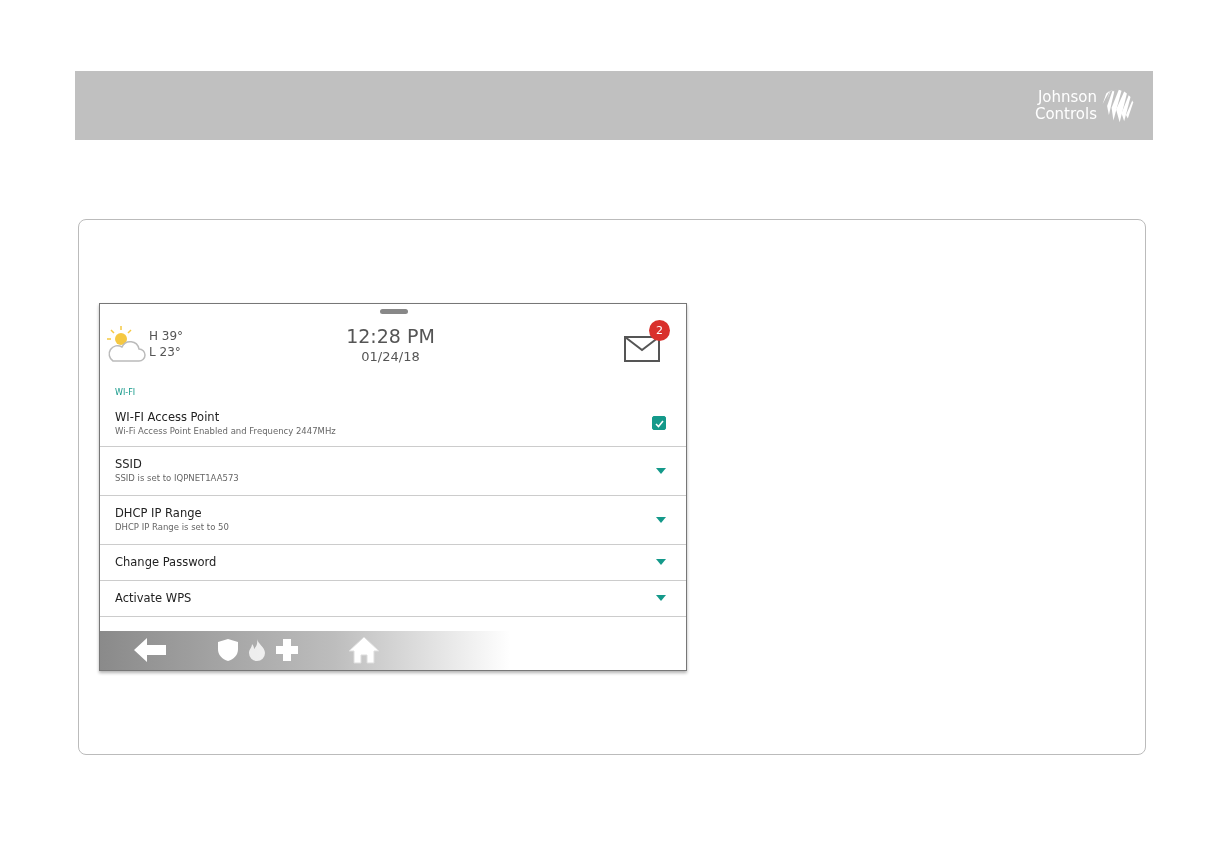 The height and width of the screenshot is (864, 1224). I want to click on shield-icon, so click(228, 650).